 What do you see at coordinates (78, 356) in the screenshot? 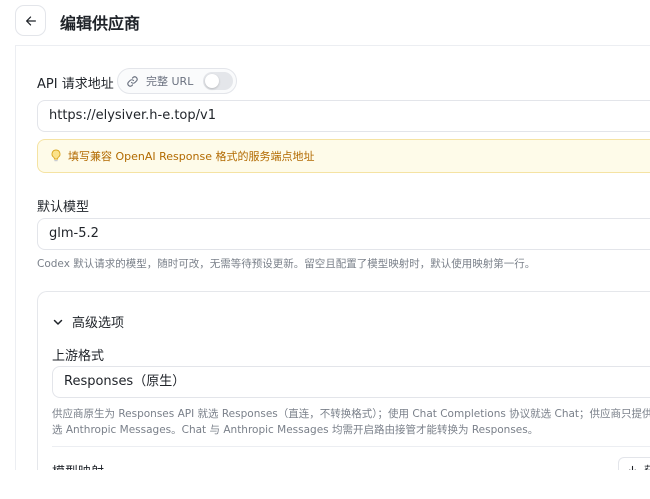
I see `upstream-format-label: 上游格式` at bounding box center [78, 356].